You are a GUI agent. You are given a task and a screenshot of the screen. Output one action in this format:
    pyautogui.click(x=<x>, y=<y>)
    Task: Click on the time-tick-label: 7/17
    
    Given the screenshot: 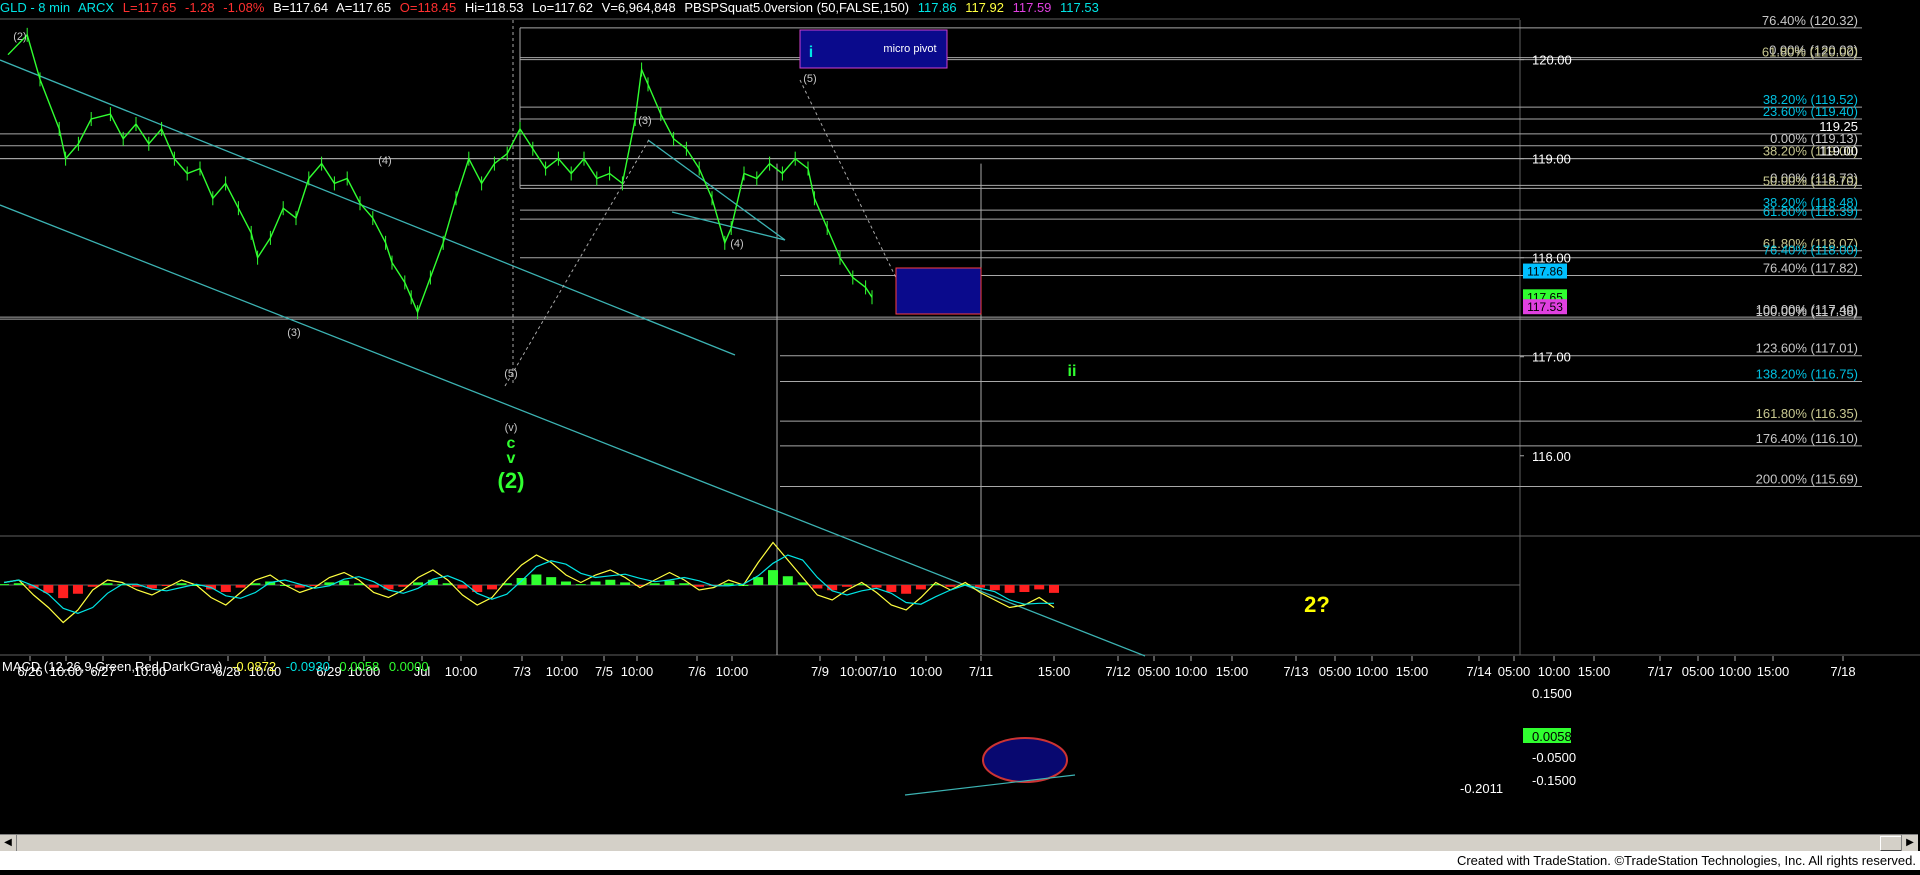 What is the action you would take?
    pyautogui.click(x=1659, y=671)
    